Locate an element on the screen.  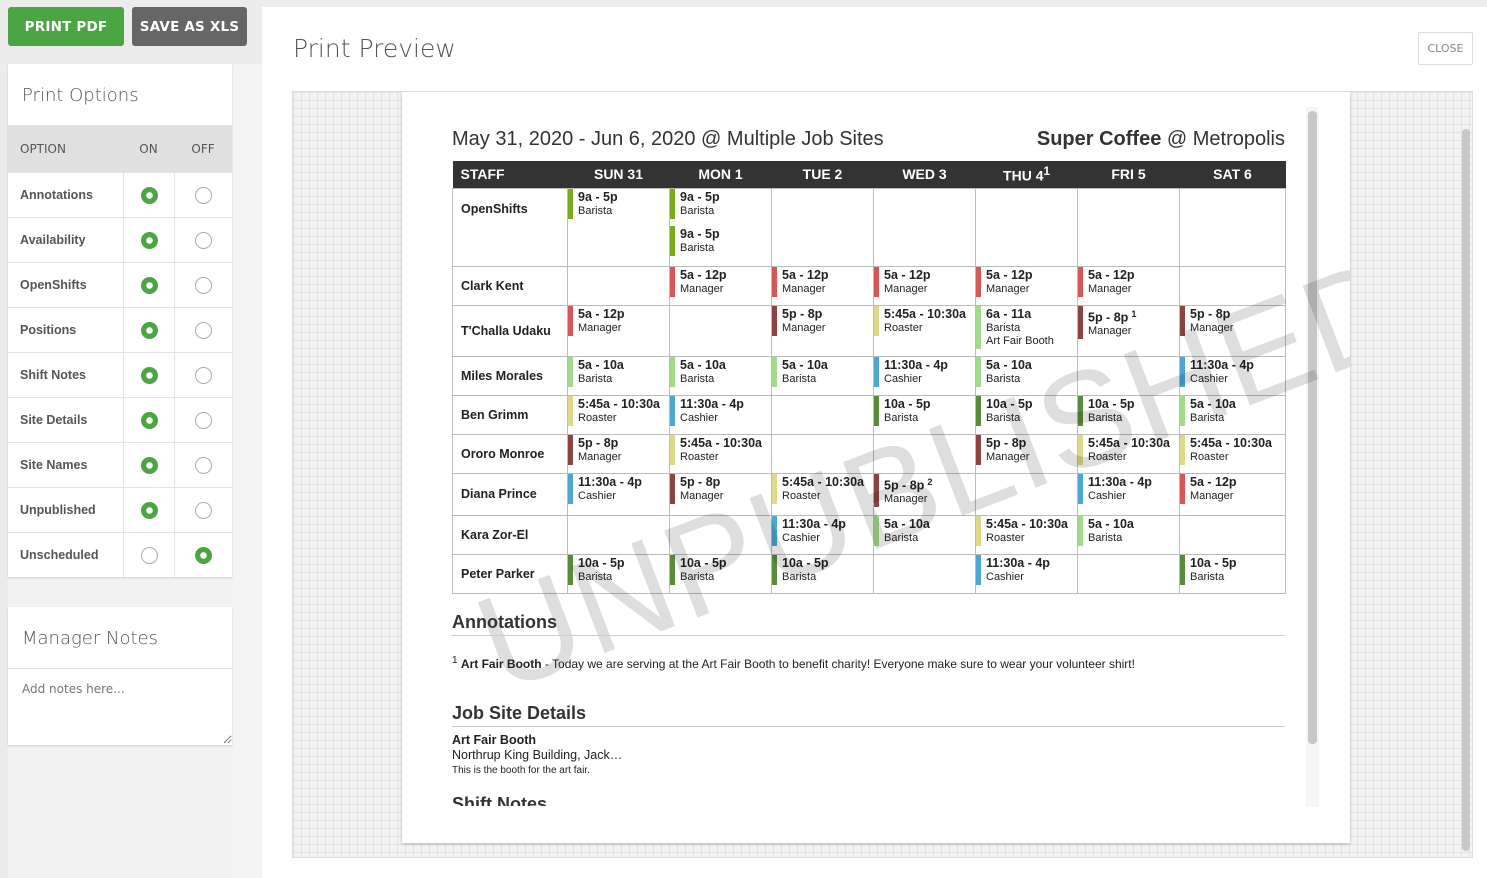
print-pdf-button: PRINT PDF is located at coordinates (66, 26).